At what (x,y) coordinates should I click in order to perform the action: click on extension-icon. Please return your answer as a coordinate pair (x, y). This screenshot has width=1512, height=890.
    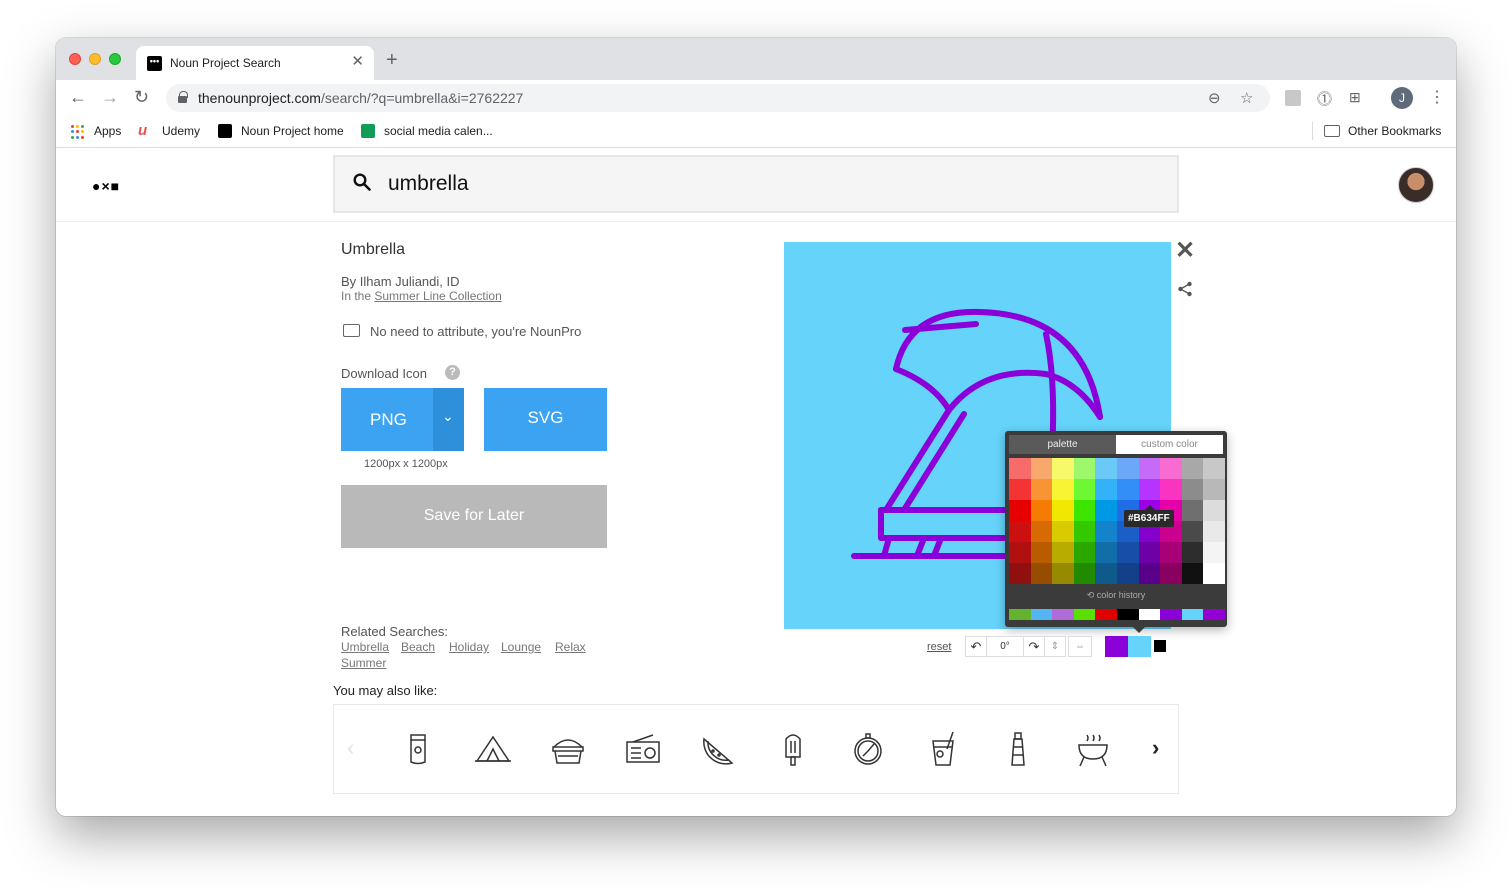
    Looking at the image, I should click on (1293, 98).